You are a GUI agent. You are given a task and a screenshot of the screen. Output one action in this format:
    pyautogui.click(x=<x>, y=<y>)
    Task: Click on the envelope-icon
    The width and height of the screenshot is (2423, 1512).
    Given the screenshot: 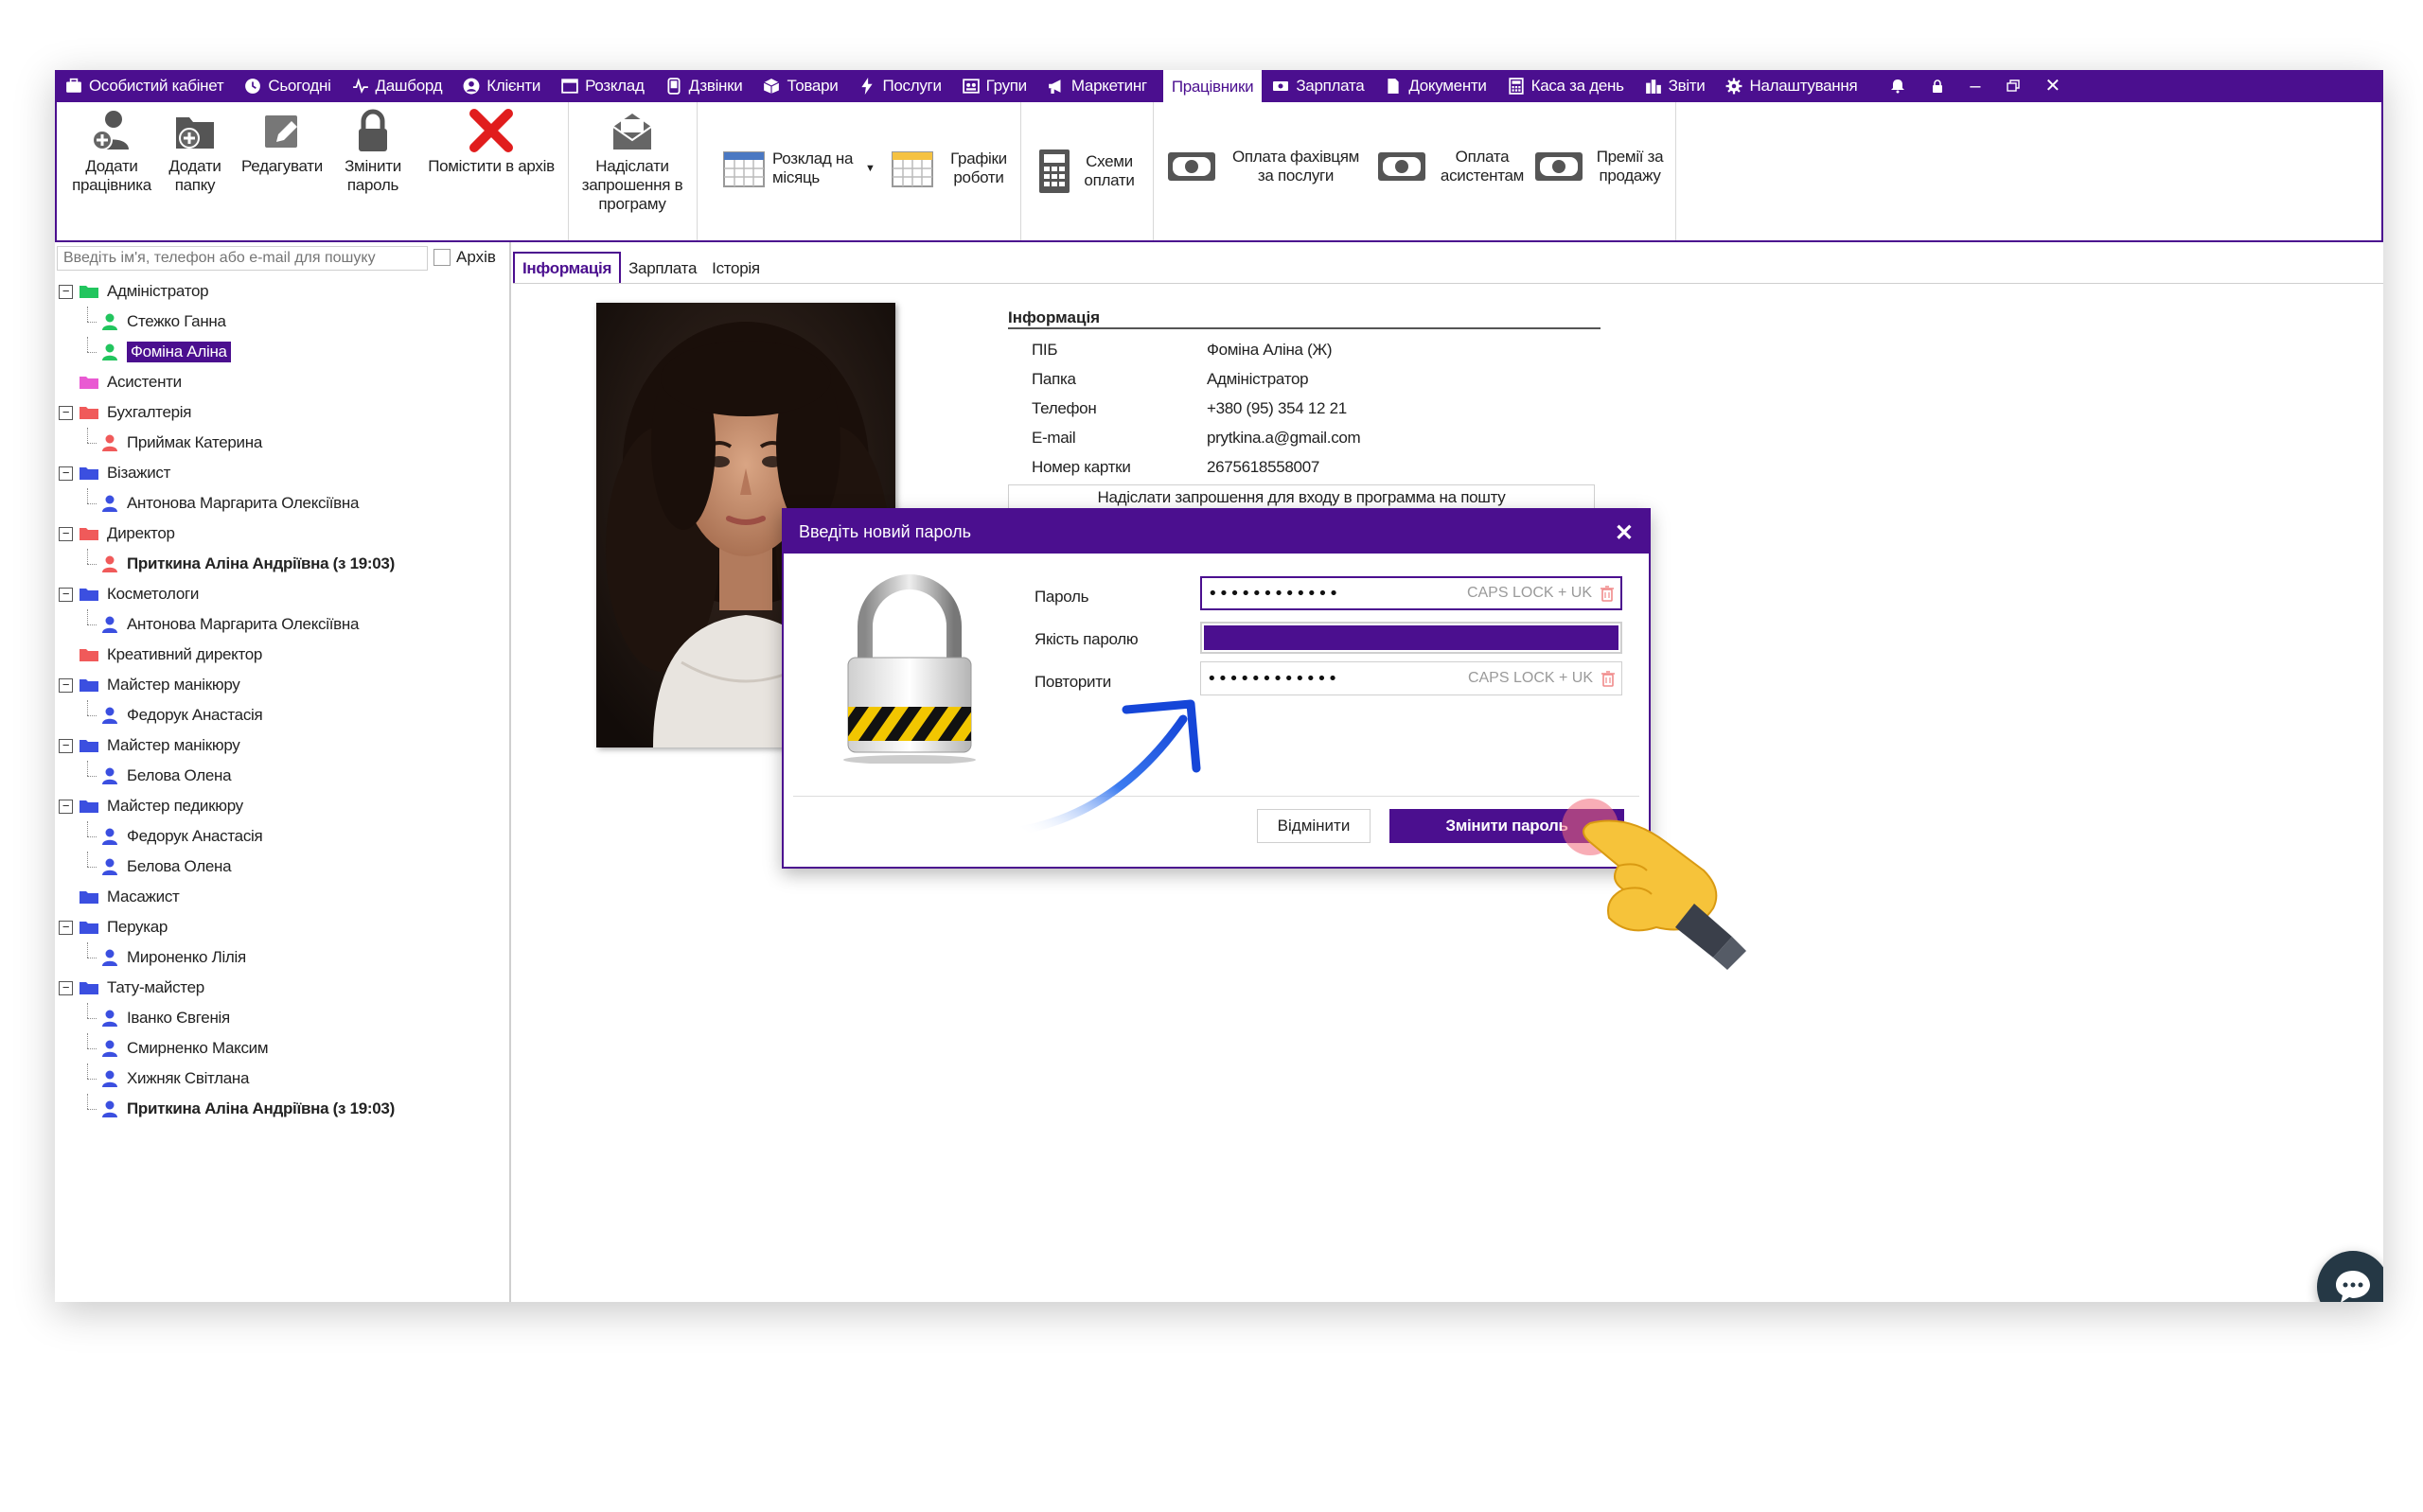 What is the action you would take?
    pyautogui.click(x=632, y=131)
    